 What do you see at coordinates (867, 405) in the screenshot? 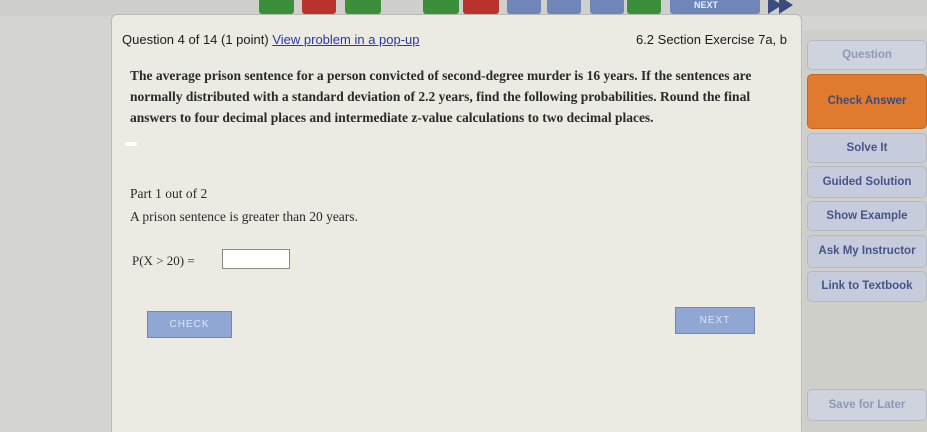
I see `save-for-later-button: Save for Later` at bounding box center [867, 405].